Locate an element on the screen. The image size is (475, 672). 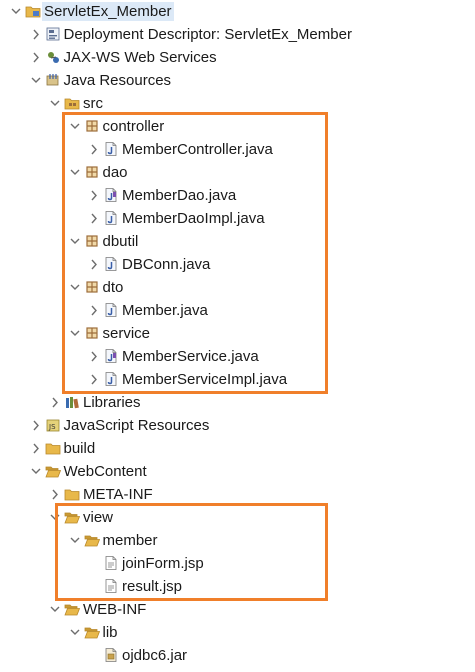
tree-item: MemberDao.java is located at coordinates (237, 195).